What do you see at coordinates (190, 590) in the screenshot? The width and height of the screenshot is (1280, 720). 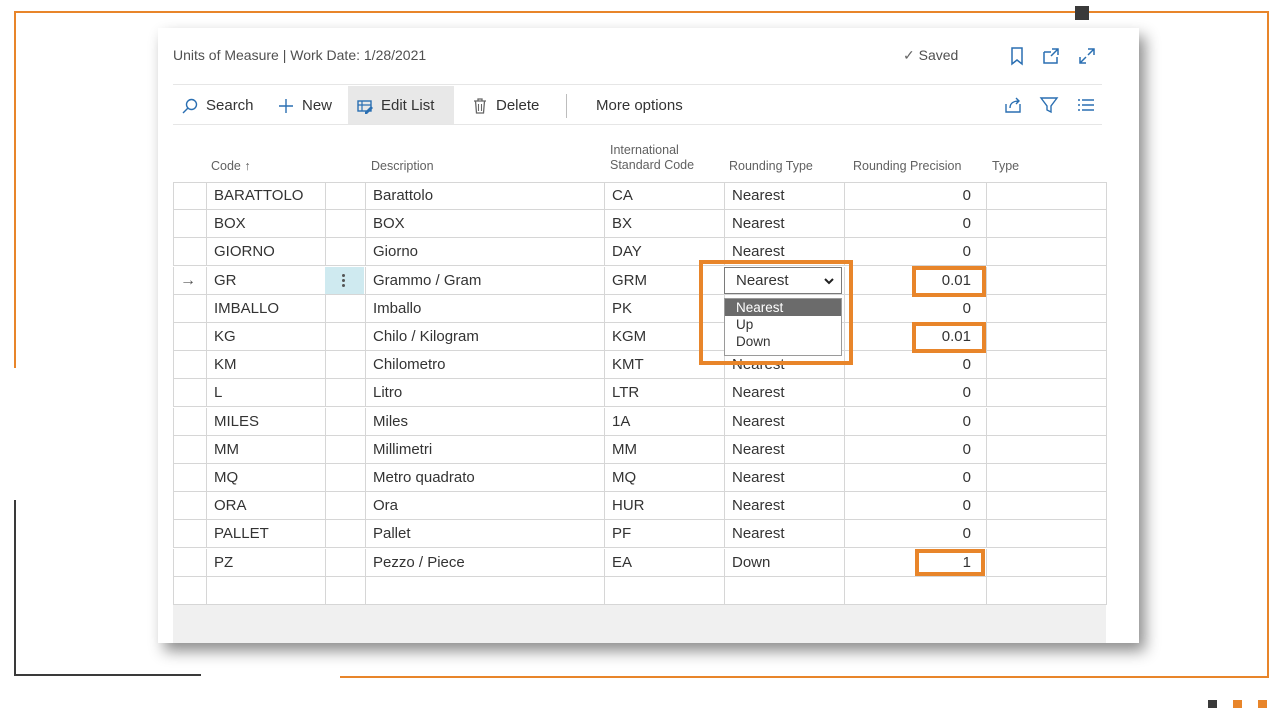 I see `row-indicator-cell` at bounding box center [190, 590].